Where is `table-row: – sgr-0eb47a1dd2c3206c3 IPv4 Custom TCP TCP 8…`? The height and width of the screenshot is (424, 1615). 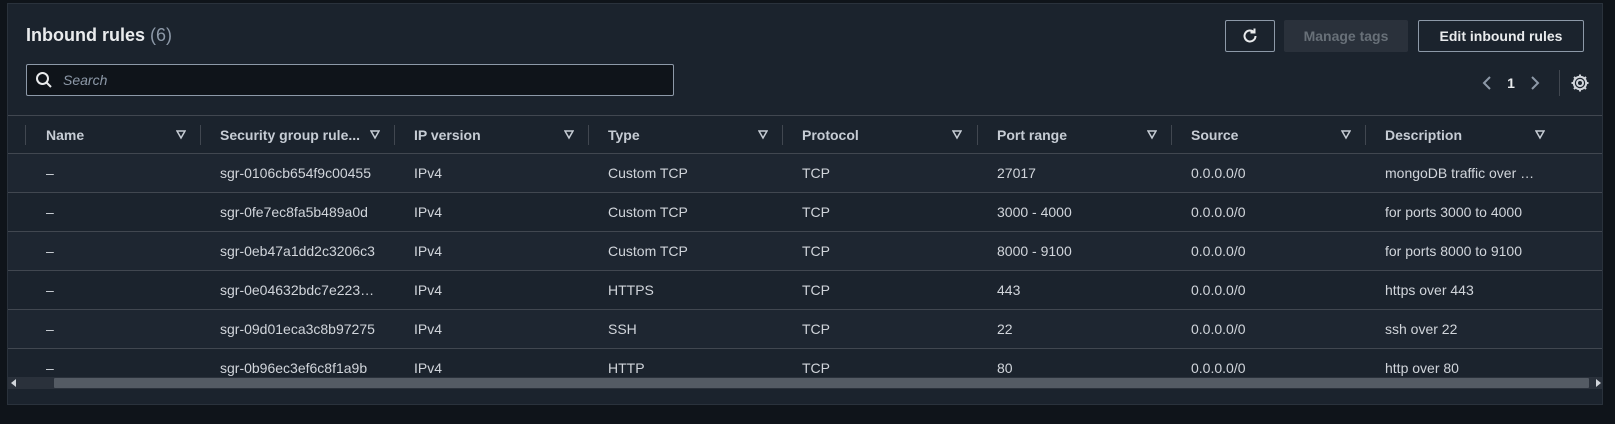 table-row: – sgr-0eb47a1dd2c3206c3 IPv4 Custom TCP TCP 8… is located at coordinates (805, 250).